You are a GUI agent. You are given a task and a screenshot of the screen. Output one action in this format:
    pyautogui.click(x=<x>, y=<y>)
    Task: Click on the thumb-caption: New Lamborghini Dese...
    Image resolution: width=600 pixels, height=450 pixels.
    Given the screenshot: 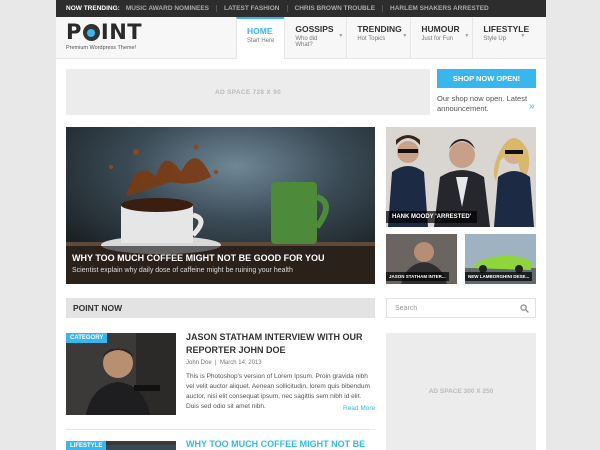 What is the action you would take?
    pyautogui.click(x=499, y=276)
    